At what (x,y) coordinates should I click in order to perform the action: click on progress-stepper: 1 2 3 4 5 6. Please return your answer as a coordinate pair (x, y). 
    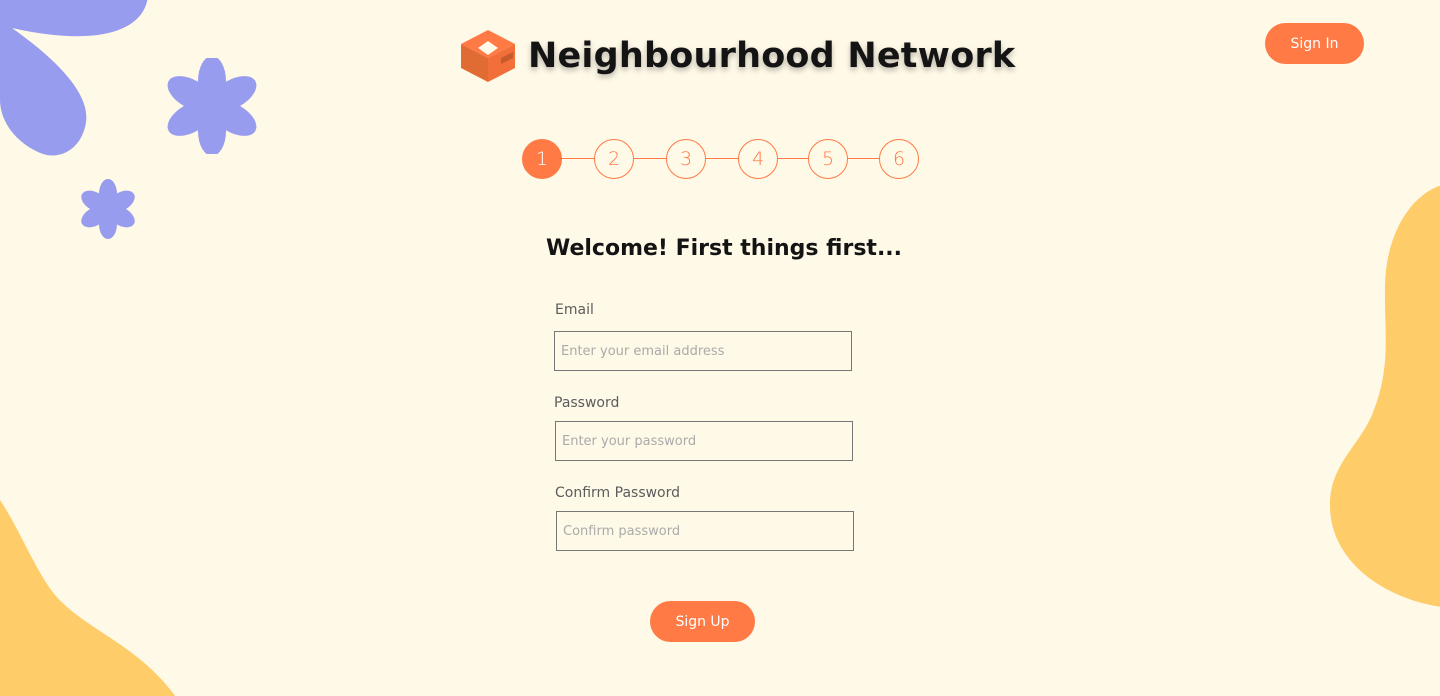
    Looking at the image, I should click on (720, 159).